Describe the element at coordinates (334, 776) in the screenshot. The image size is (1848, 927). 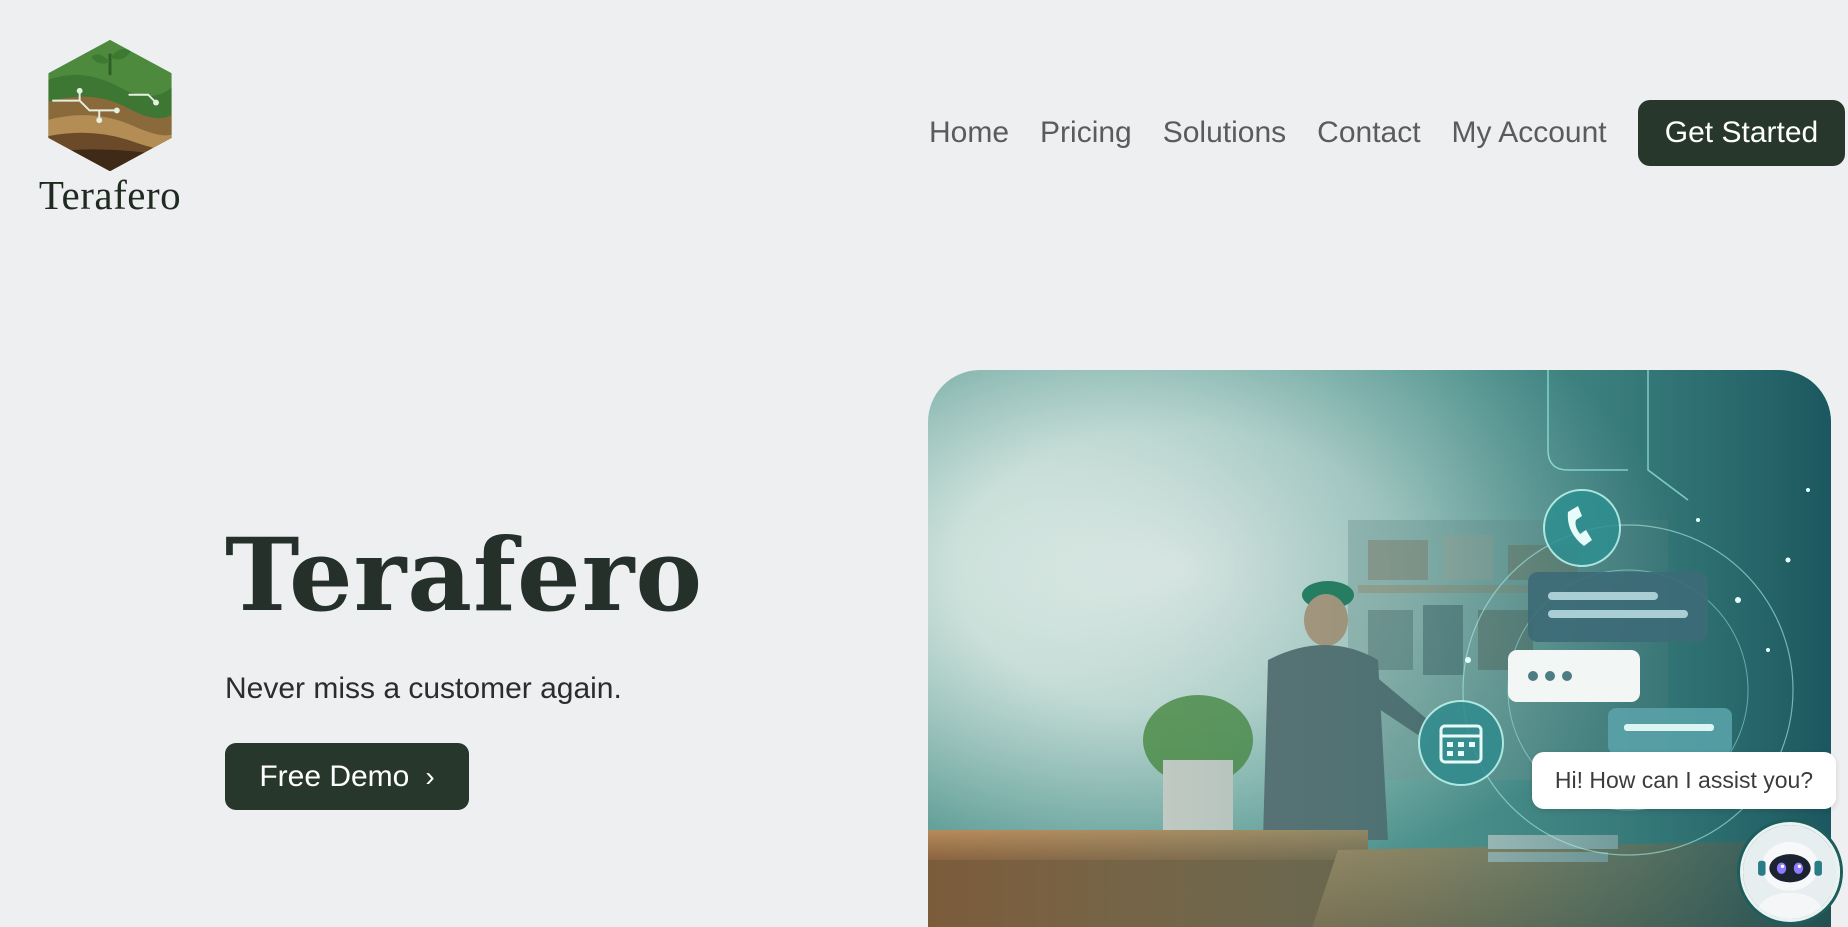
I see `free-demo-label: Free Demo` at that location.